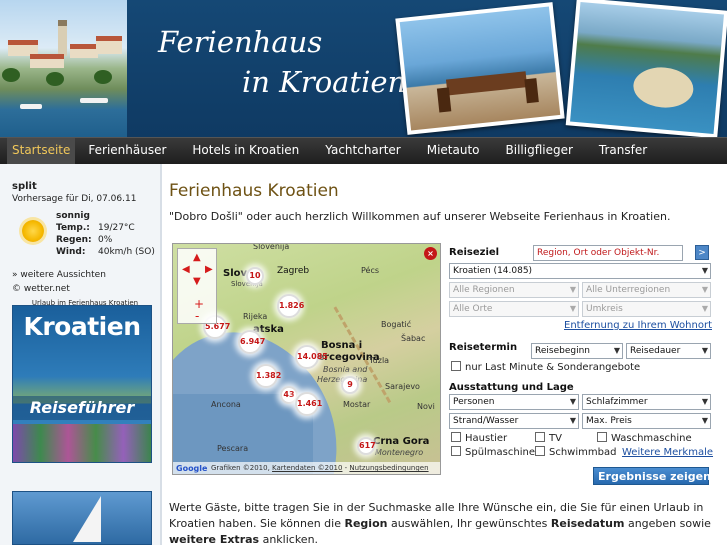 This screenshot has width=727, height=545. Describe the element at coordinates (82, 443) in the screenshot. I see `banner-flowers-image` at that location.